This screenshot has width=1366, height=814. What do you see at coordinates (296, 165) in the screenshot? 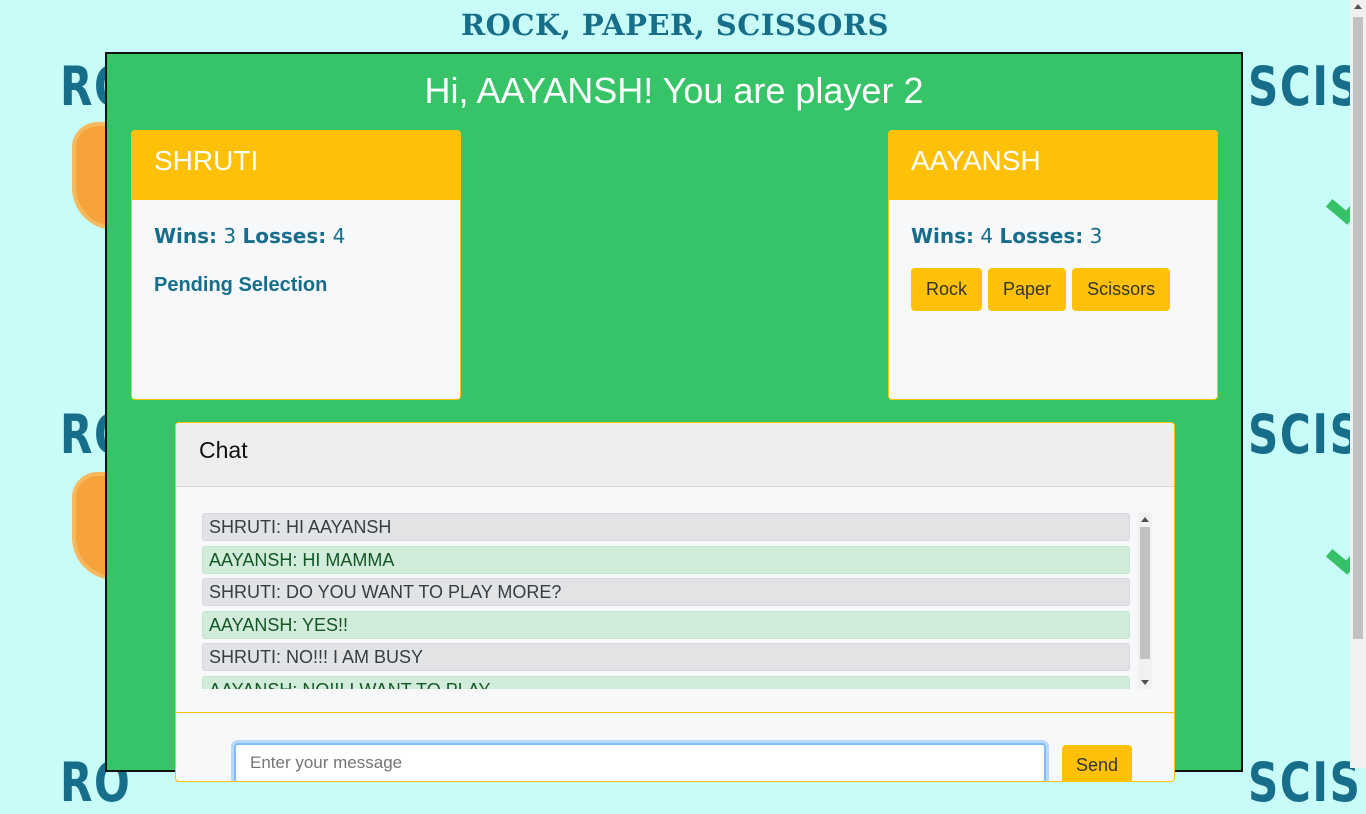
I see `player1-name: SHRUTI` at bounding box center [296, 165].